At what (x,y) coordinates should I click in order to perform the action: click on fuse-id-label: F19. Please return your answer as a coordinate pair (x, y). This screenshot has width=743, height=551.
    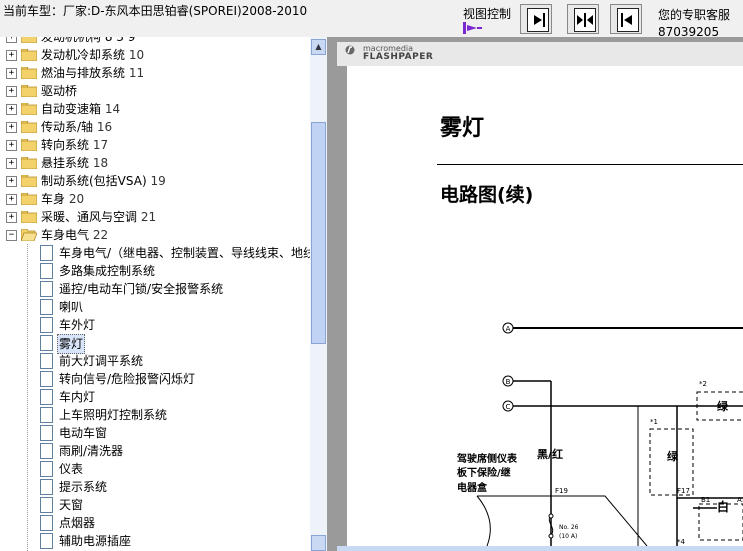
    Looking at the image, I should click on (561, 491).